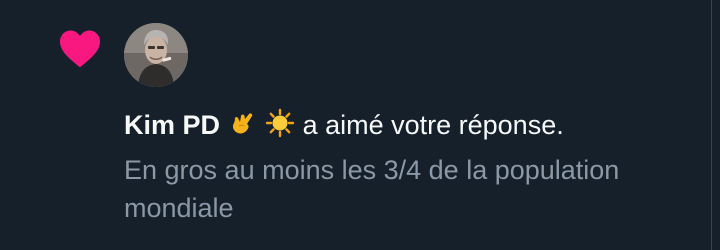 This screenshot has height=250, width=720. Describe the element at coordinates (242, 123) in the screenshot. I see `call-me-hand-emoji-icon` at that location.